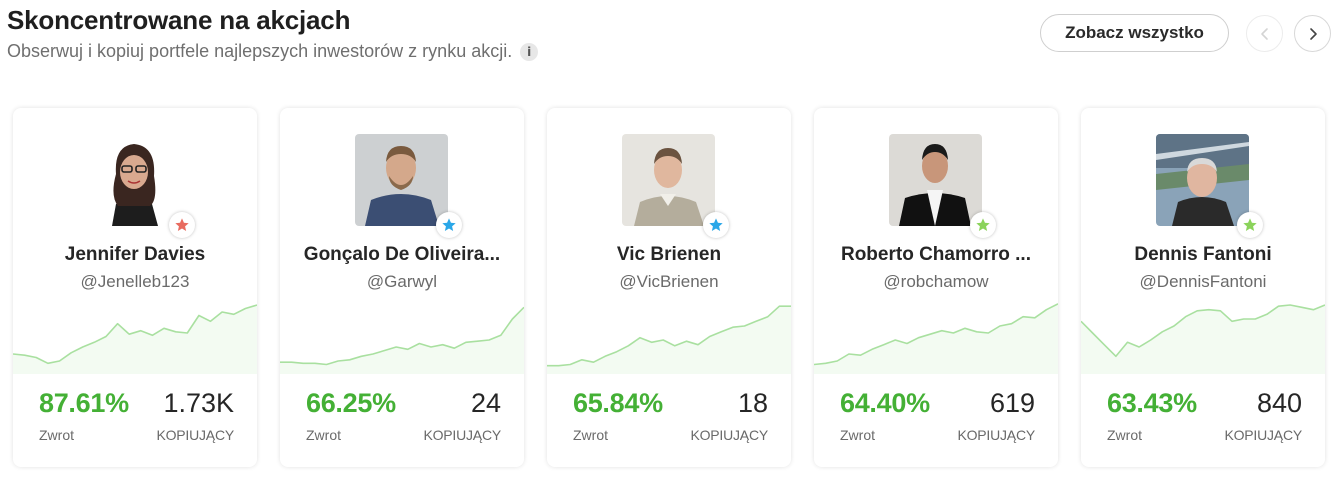  I want to click on chevron-left-icon, so click(1264, 33).